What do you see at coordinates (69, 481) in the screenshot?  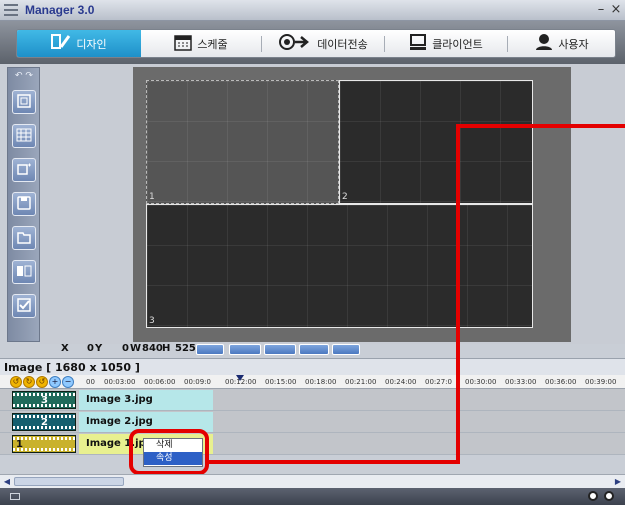 I see `scrollbar-thumb` at bounding box center [69, 481].